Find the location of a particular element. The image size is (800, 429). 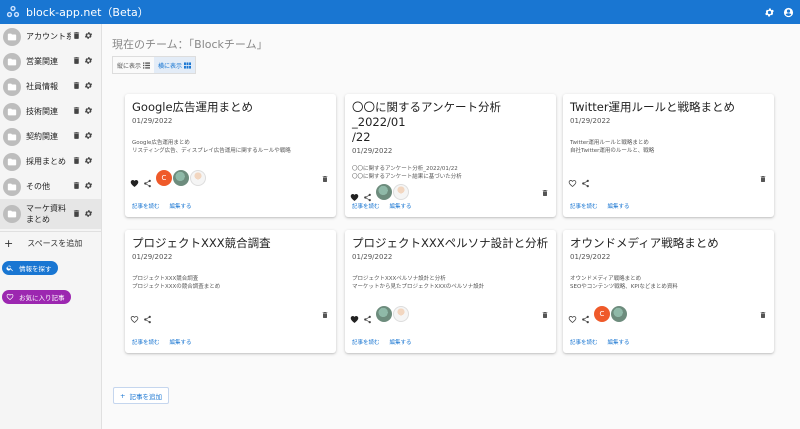

sidebar-item-label: その他 is located at coordinates (38, 186).